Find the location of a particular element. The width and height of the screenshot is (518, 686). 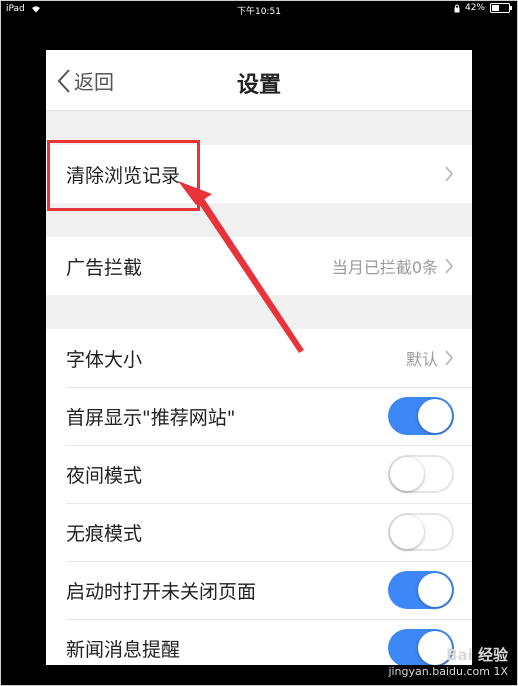

watermark: Bai 经验 jingyan.baidu.com 1X is located at coordinates (448, 661).